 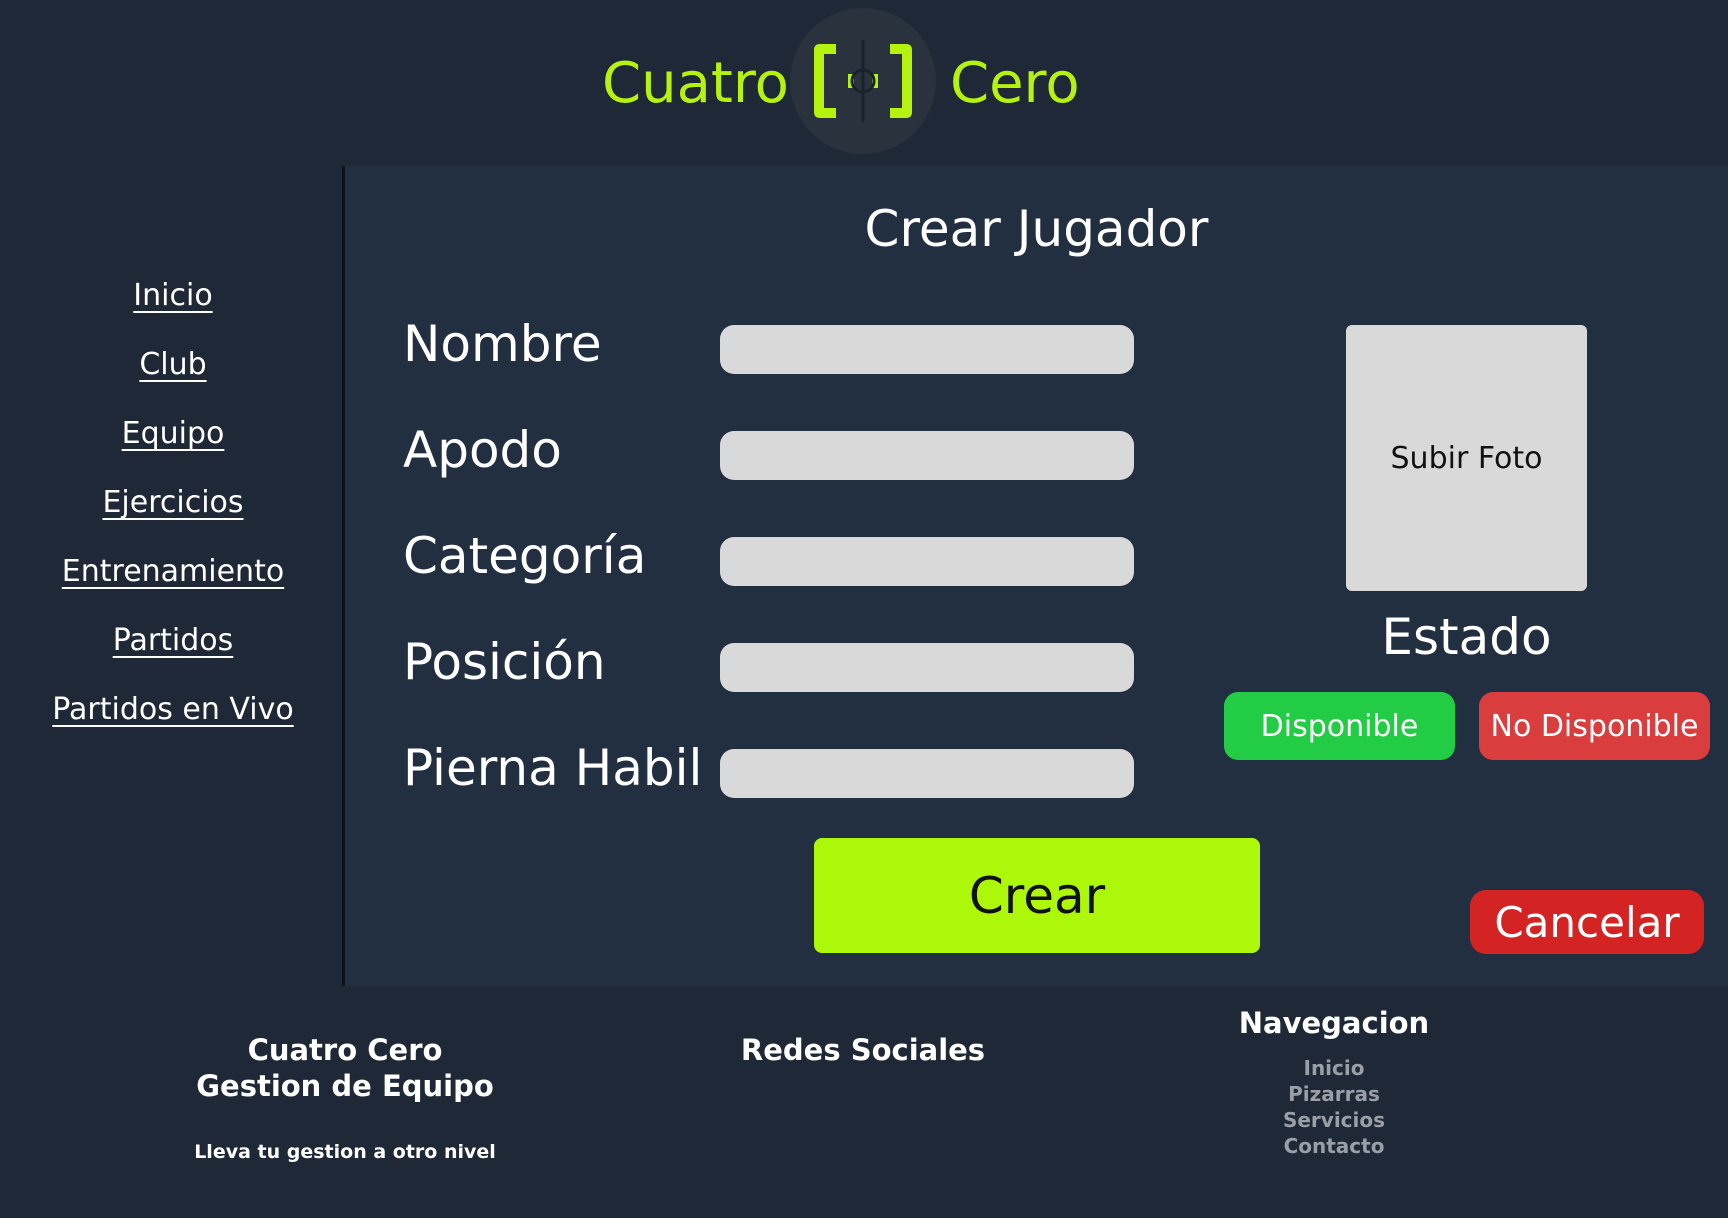 I want to click on cancel-button: Cancelar, so click(x=1587, y=922).